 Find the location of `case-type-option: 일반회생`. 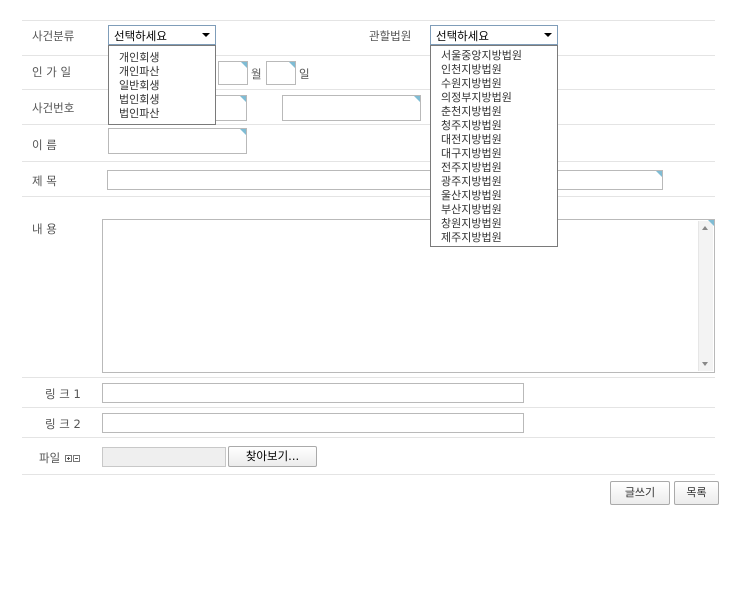

case-type-option: 일반회생 is located at coordinates (162, 86).